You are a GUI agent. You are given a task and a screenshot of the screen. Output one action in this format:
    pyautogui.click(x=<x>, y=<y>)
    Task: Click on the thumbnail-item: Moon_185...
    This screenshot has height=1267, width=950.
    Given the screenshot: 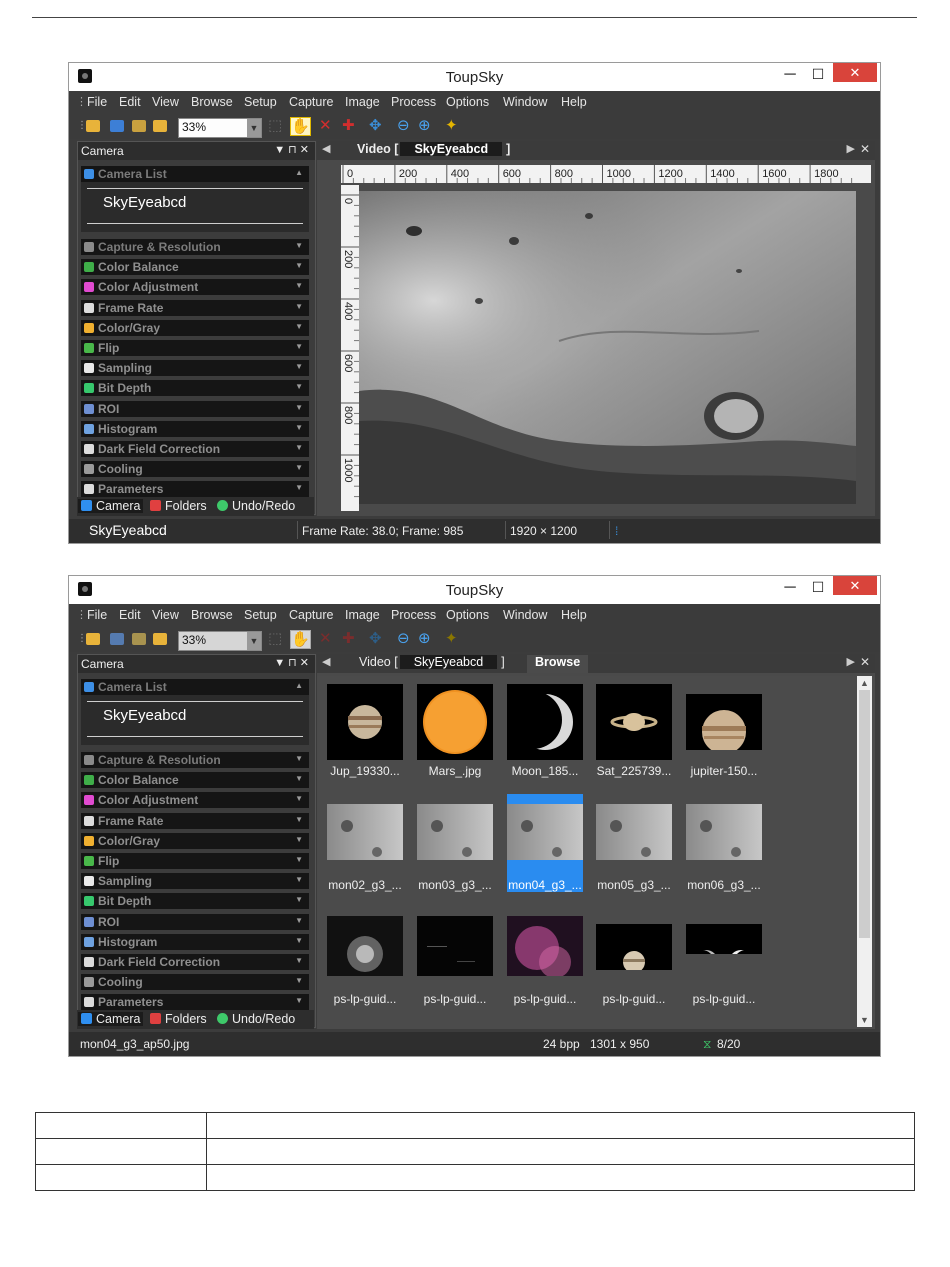 What is the action you would take?
    pyautogui.click(x=545, y=731)
    